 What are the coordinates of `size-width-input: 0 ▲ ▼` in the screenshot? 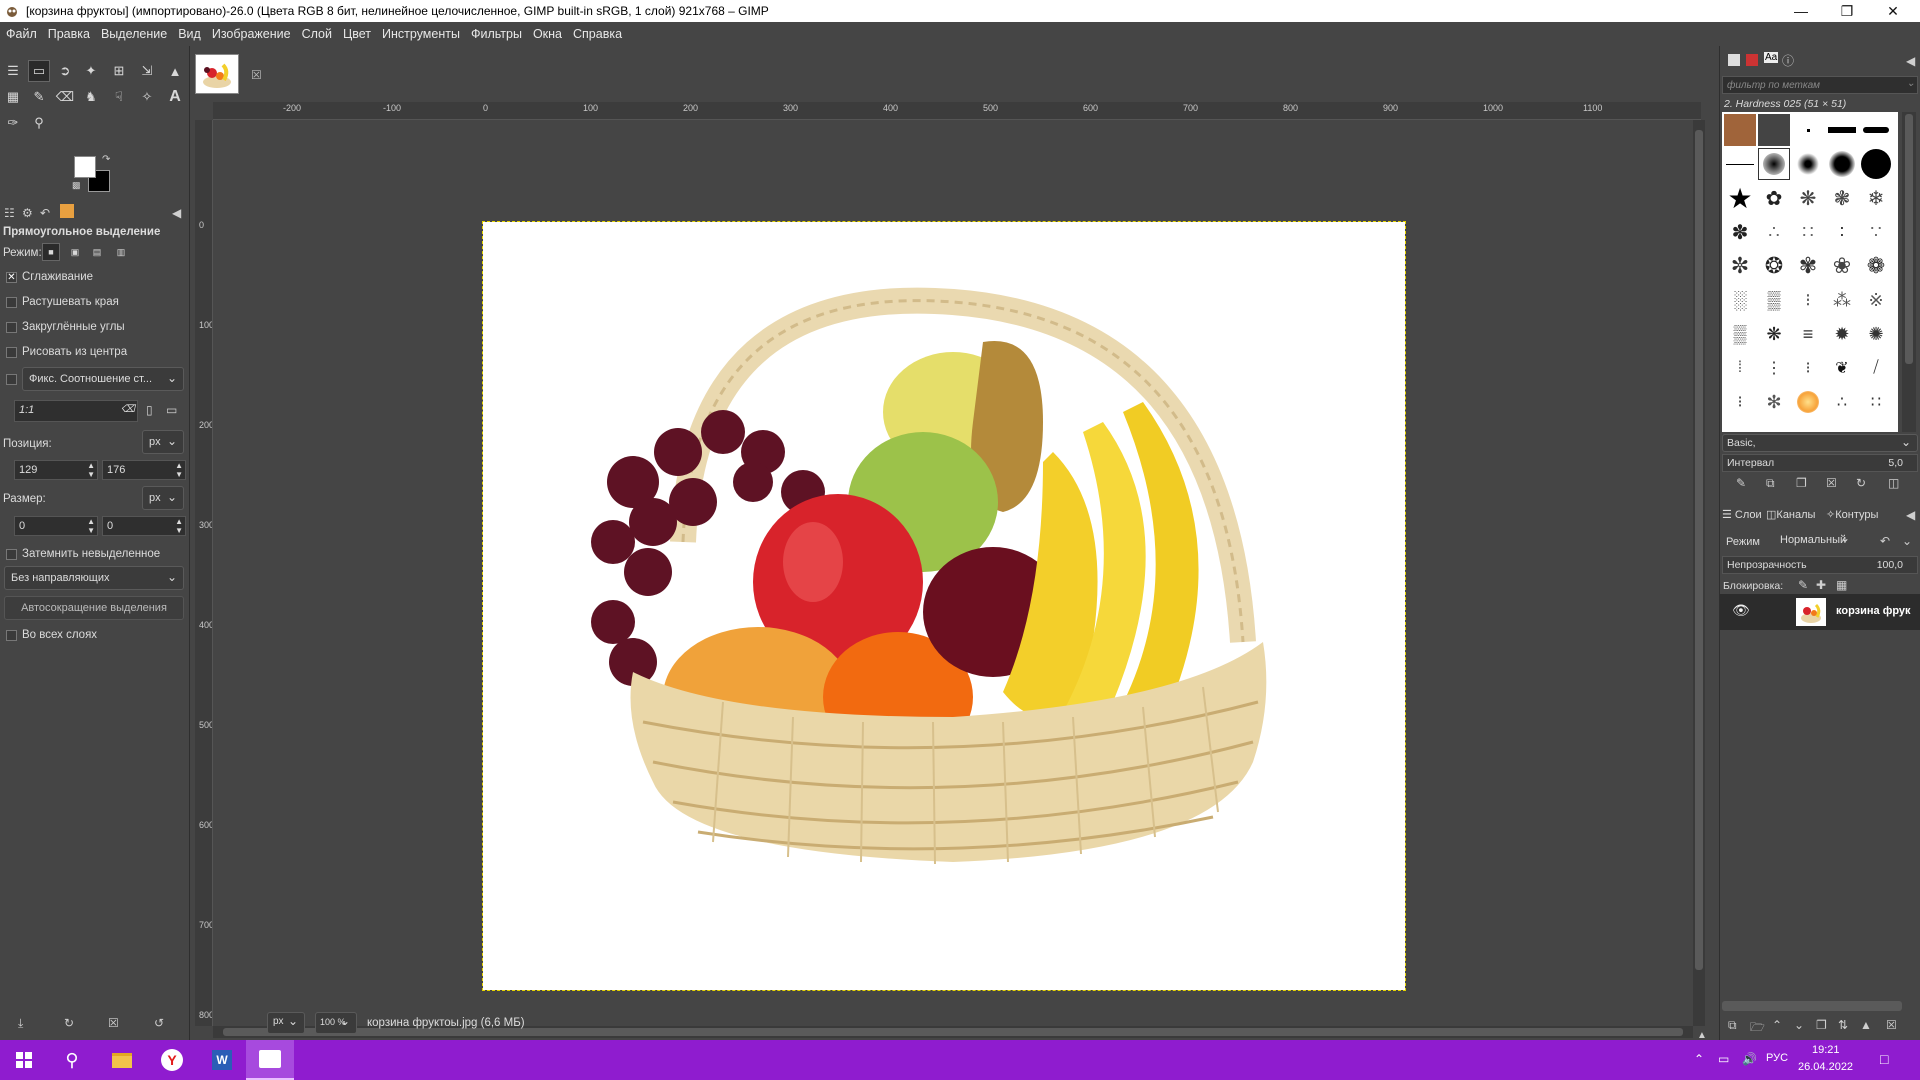 It's located at (56, 526).